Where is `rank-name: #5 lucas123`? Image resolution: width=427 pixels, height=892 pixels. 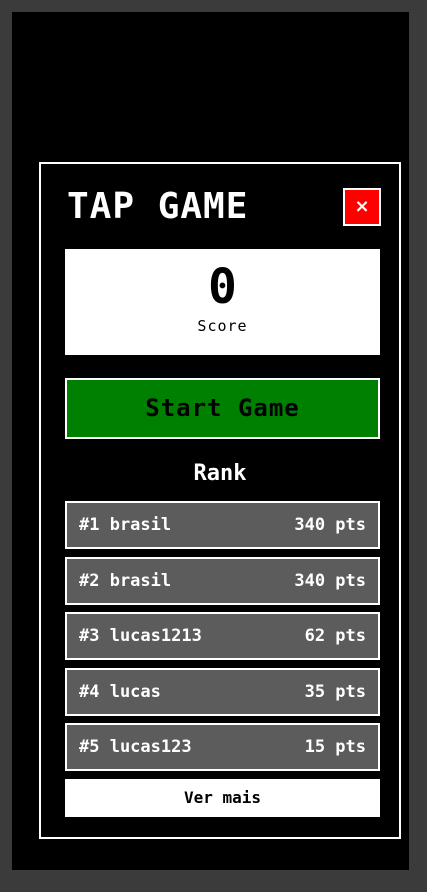 rank-name: #5 lucas123 is located at coordinates (135, 747).